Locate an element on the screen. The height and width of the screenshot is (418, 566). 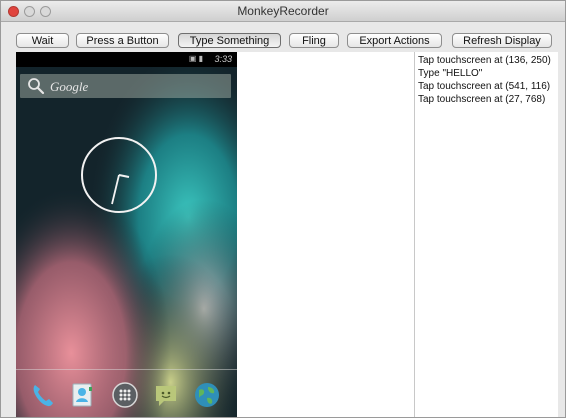
analog-clock-widget is located at coordinates (119, 177).